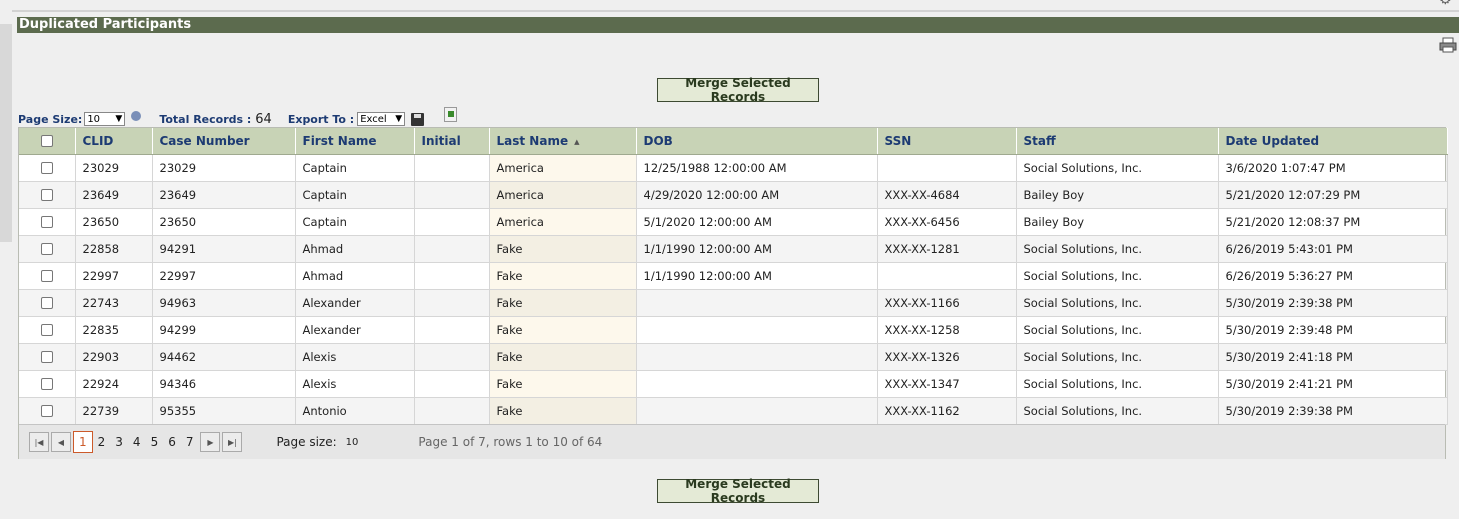 The height and width of the screenshot is (519, 1459). What do you see at coordinates (1333, 357) in the screenshot?
I see `cell-date-updated: 5/30/2019 2:41:18 PM` at bounding box center [1333, 357].